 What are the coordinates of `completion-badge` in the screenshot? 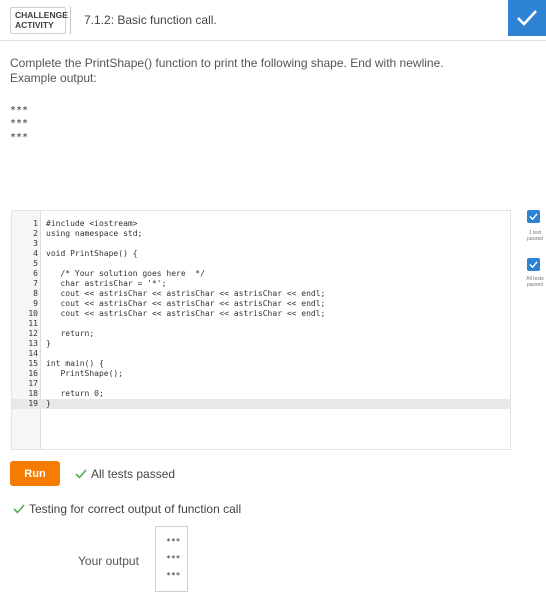 It's located at (527, 18).